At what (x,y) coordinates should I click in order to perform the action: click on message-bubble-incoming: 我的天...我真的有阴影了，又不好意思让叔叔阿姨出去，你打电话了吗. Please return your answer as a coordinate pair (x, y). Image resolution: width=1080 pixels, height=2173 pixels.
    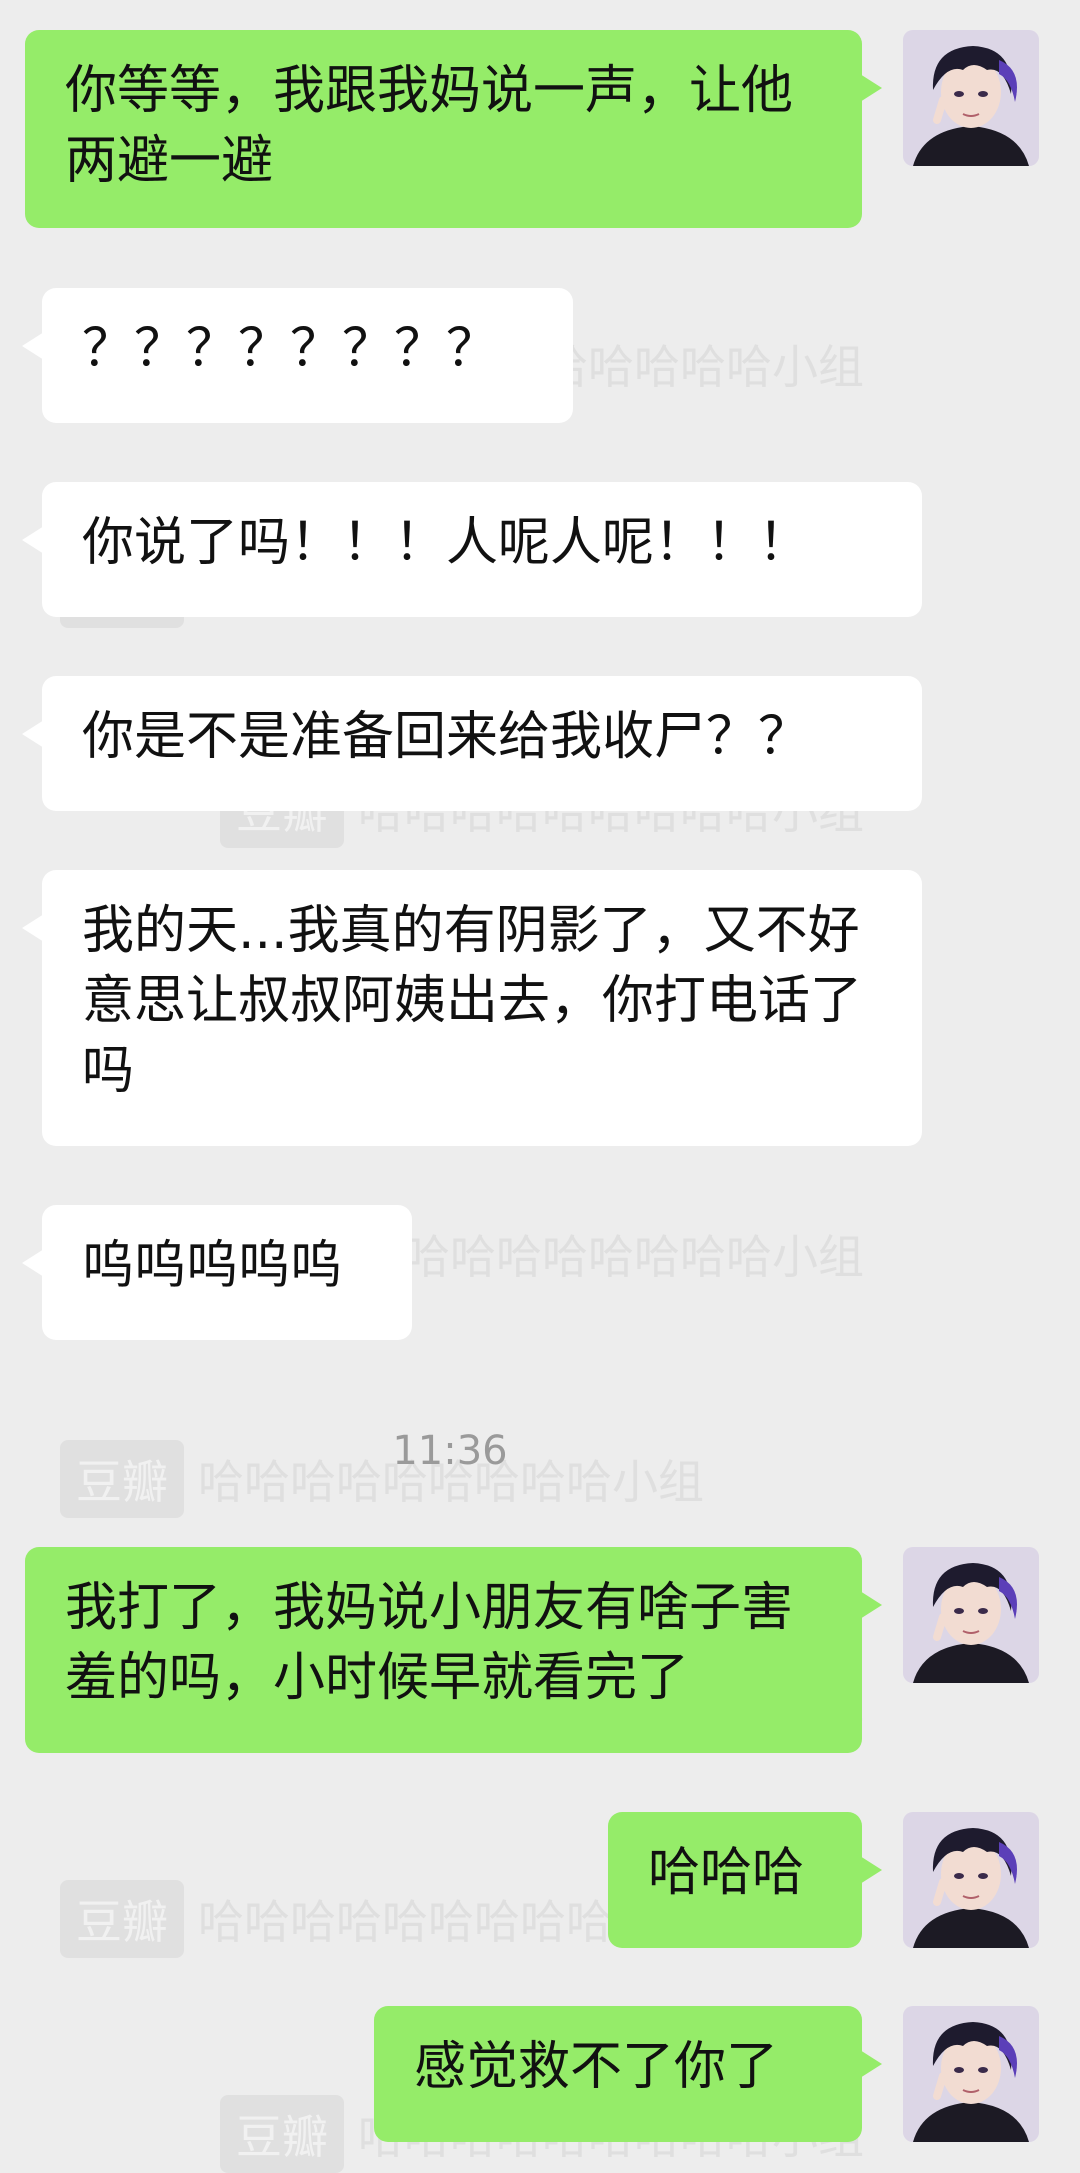
    Looking at the image, I should click on (472, 1008).